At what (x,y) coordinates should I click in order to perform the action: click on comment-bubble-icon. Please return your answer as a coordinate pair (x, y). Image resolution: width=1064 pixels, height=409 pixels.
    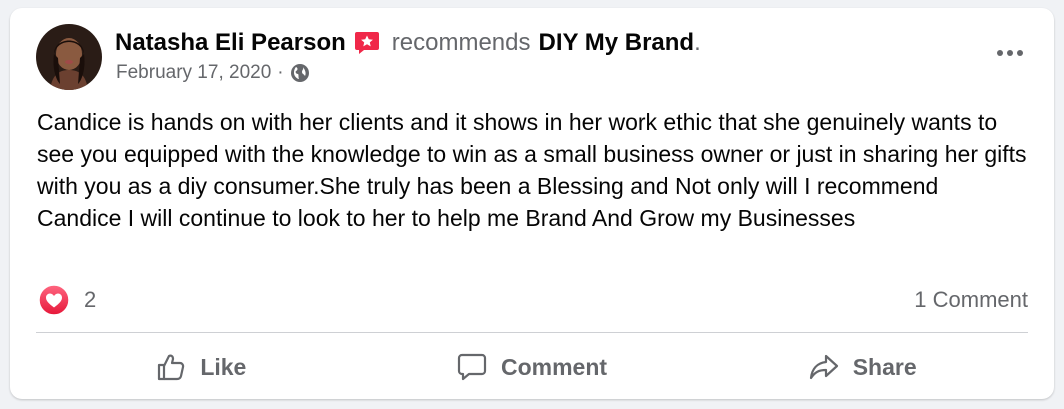
    Looking at the image, I should click on (472, 367).